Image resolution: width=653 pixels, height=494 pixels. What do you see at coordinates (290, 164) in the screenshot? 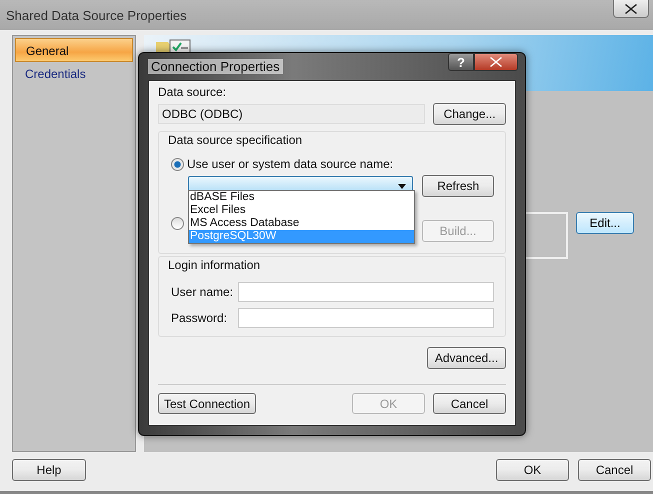
I see `radio-label: Use user or system data source name:` at bounding box center [290, 164].